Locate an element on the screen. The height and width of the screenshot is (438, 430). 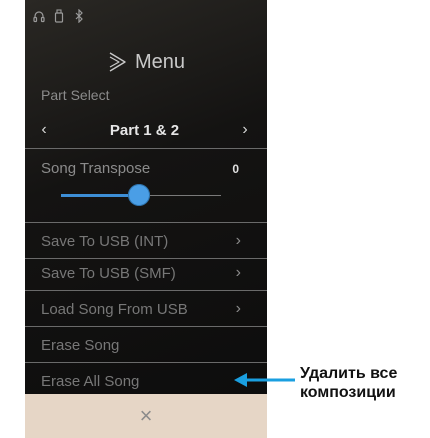
menu-item-save-to-usb-smf: Save To USB (SMF) › is located at coordinates (146, 273).